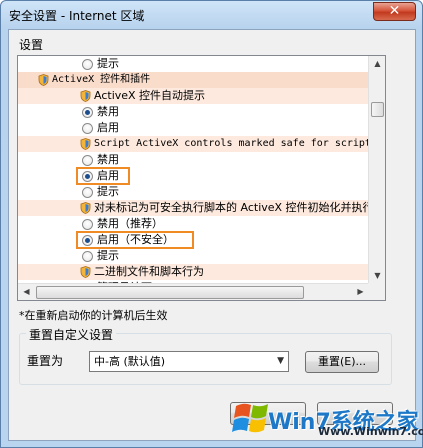 This screenshot has height=448, width=423. What do you see at coordinates (376, 170) in the screenshot?
I see `vertical-scrollbar: ▲ ▼` at bounding box center [376, 170].